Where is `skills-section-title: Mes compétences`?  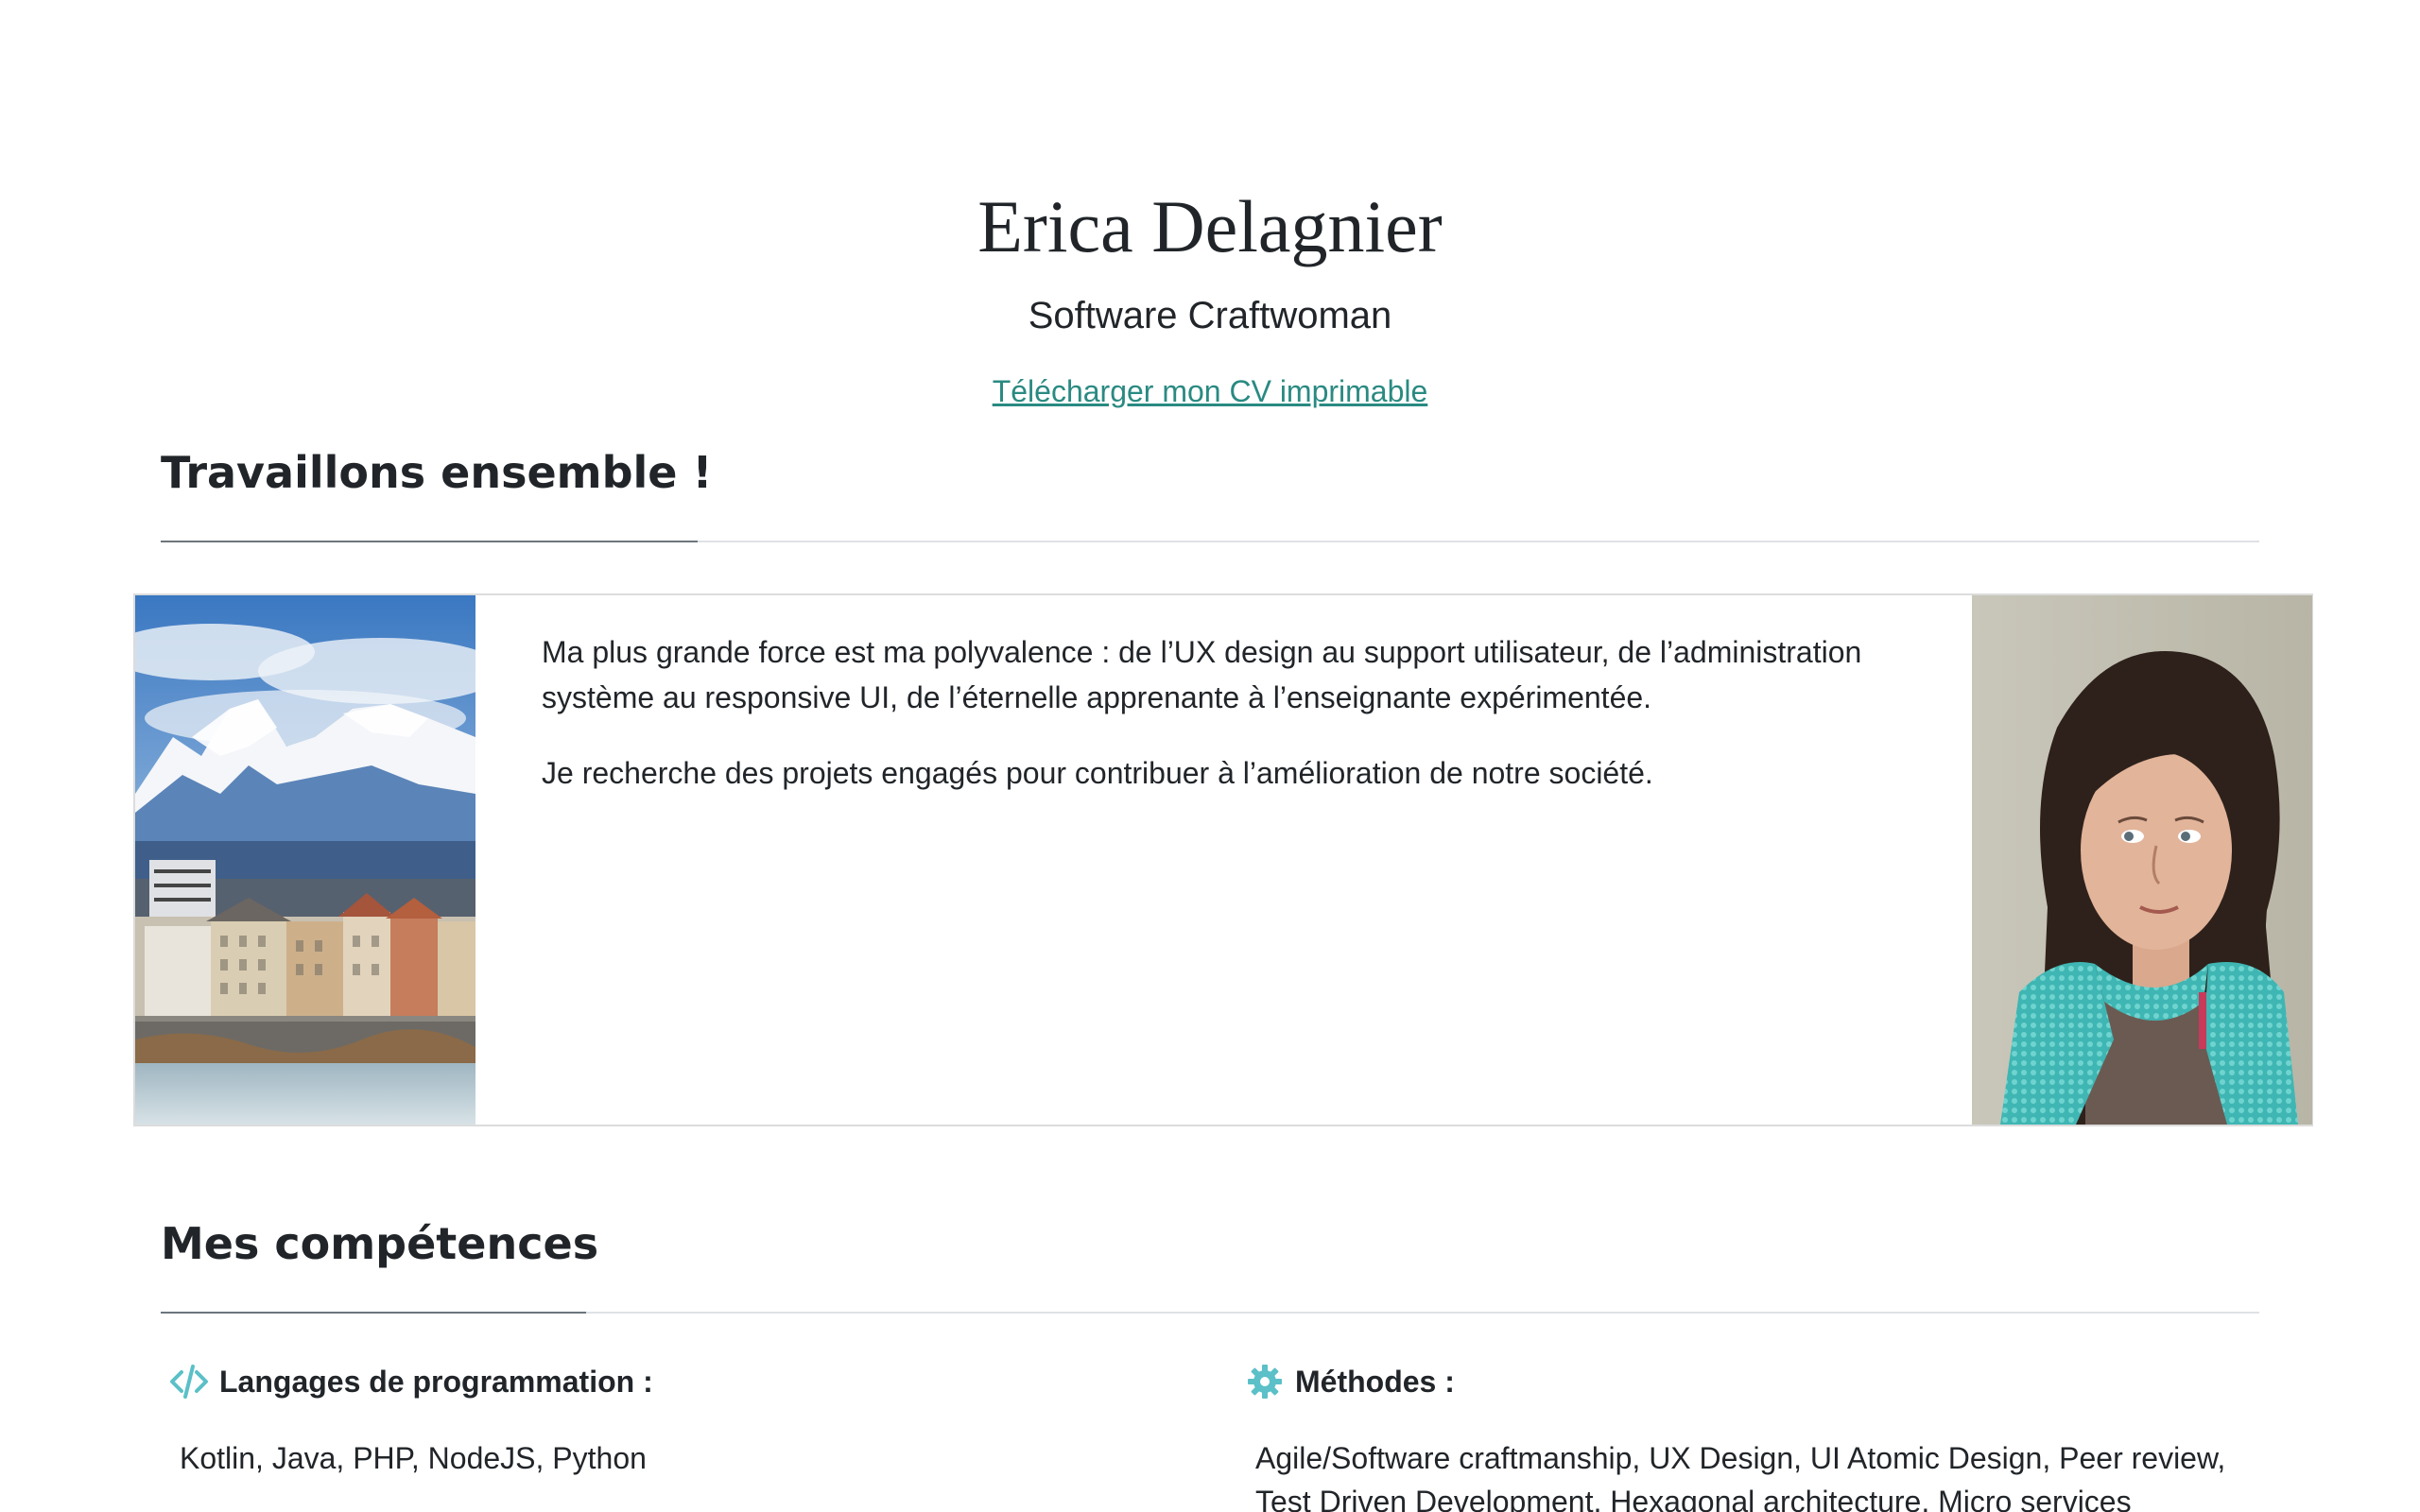 skills-section-title: Mes compétences is located at coordinates (380, 1243).